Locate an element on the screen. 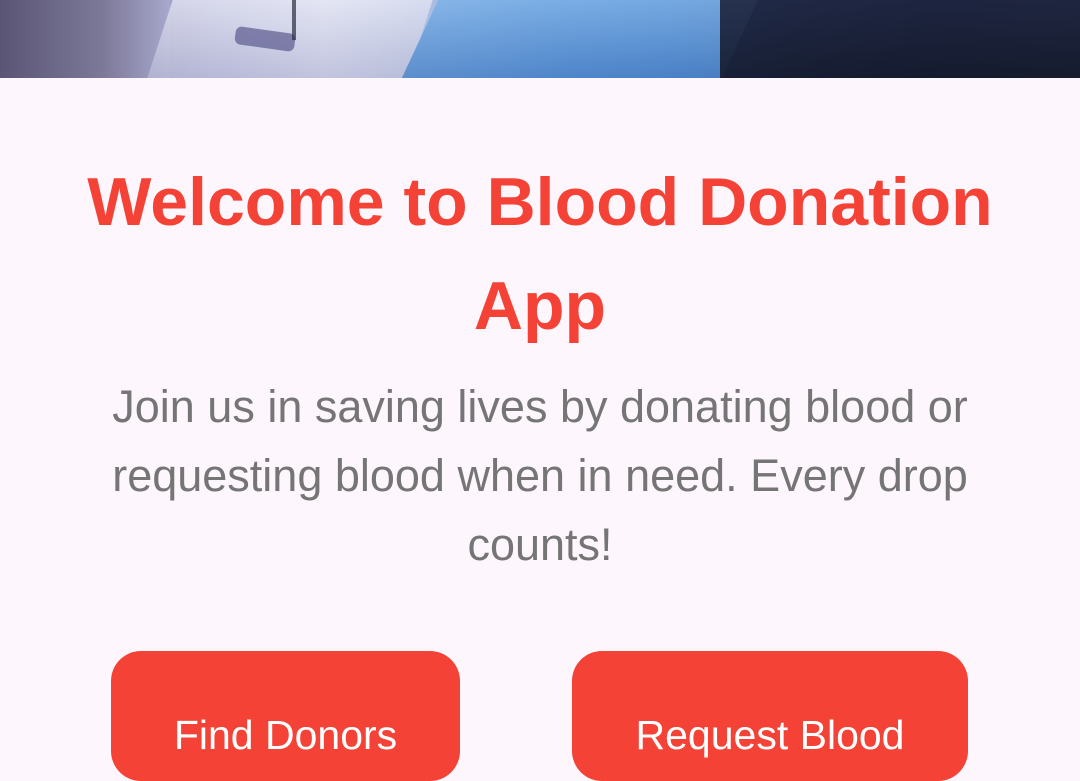 The image size is (1080, 781). hero-image-shadow is located at coordinates (900, 39).